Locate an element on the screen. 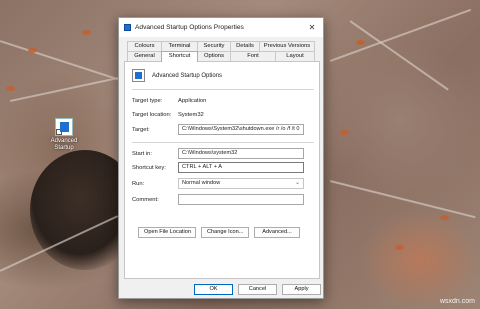 Image resolution: width=480 pixels, height=309 pixels. chevron-down-icon: ⌄ is located at coordinates (297, 183).